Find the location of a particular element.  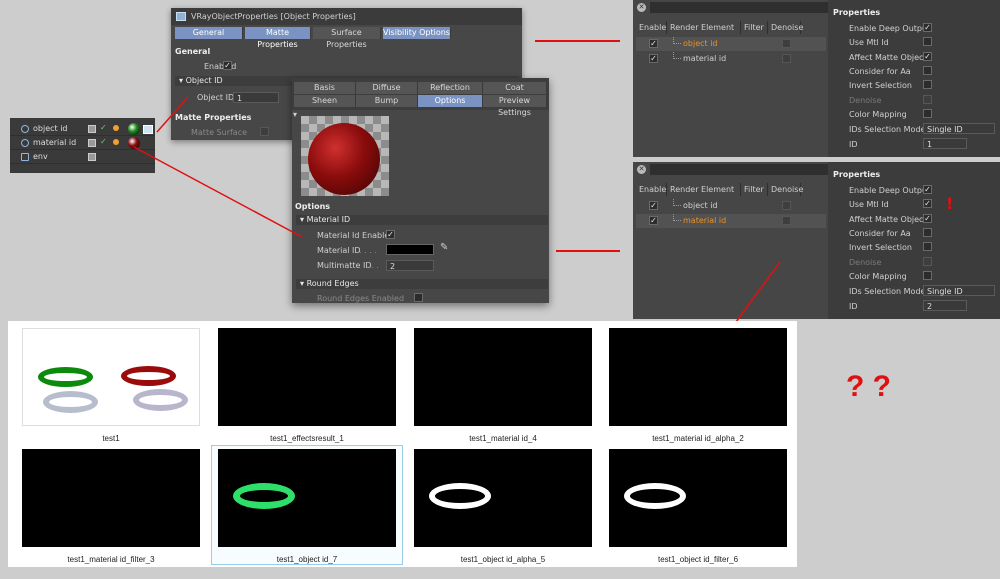

annotation-line-outliner-objectid is located at coordinates (172, 114).